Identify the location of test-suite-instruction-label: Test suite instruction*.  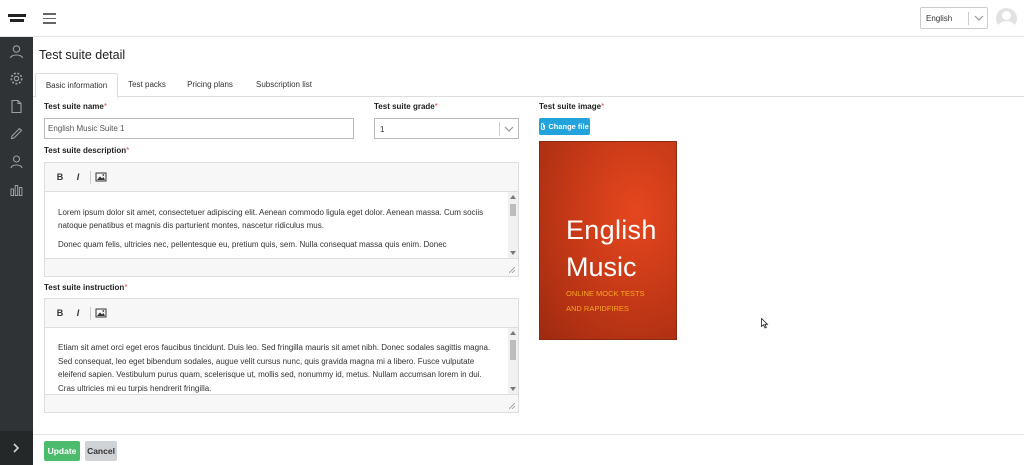
(86, 287).